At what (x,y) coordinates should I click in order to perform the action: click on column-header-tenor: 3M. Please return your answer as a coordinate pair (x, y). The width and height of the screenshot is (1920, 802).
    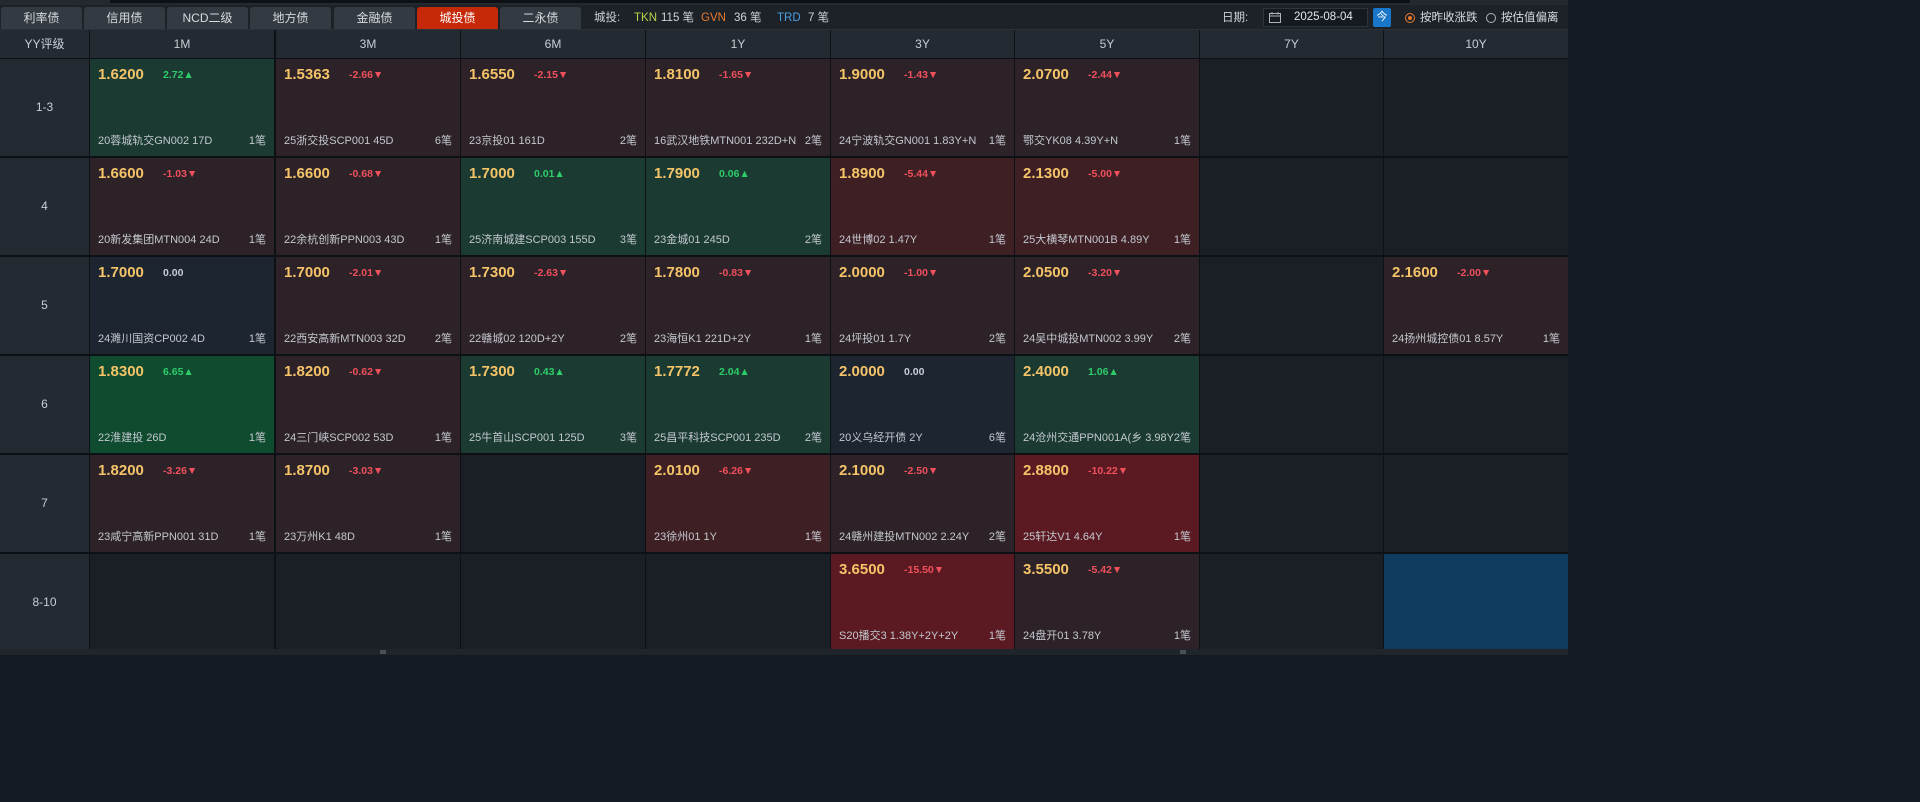
    Looking at the image, I should click on (368, 44).